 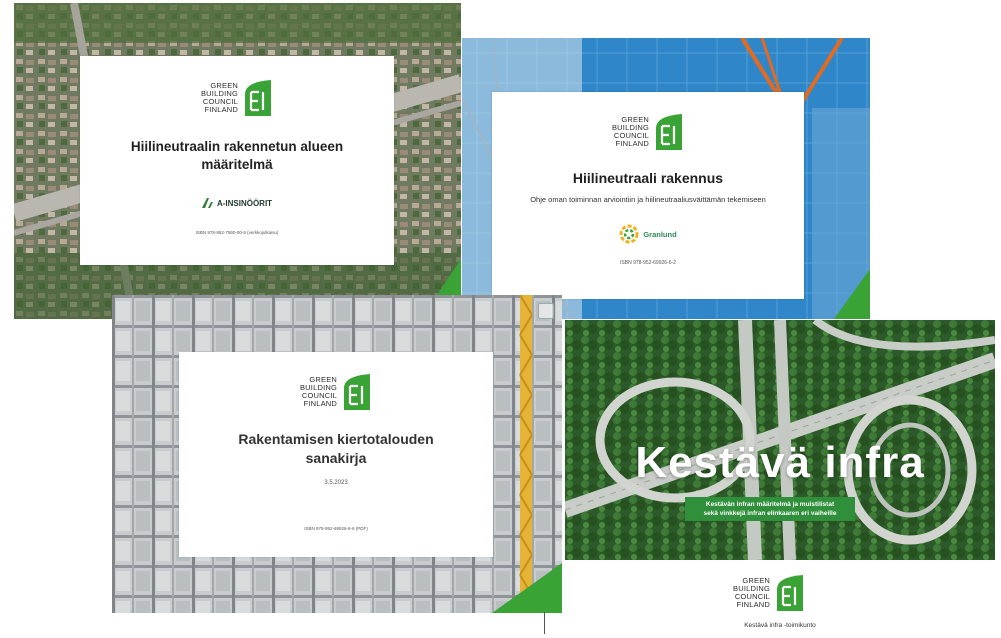 What do you see at coordinates (780, 625) in the screenshot?
I see `cover-footer: Kestävä infra -toimikunto` at bounding box center [780, 625].